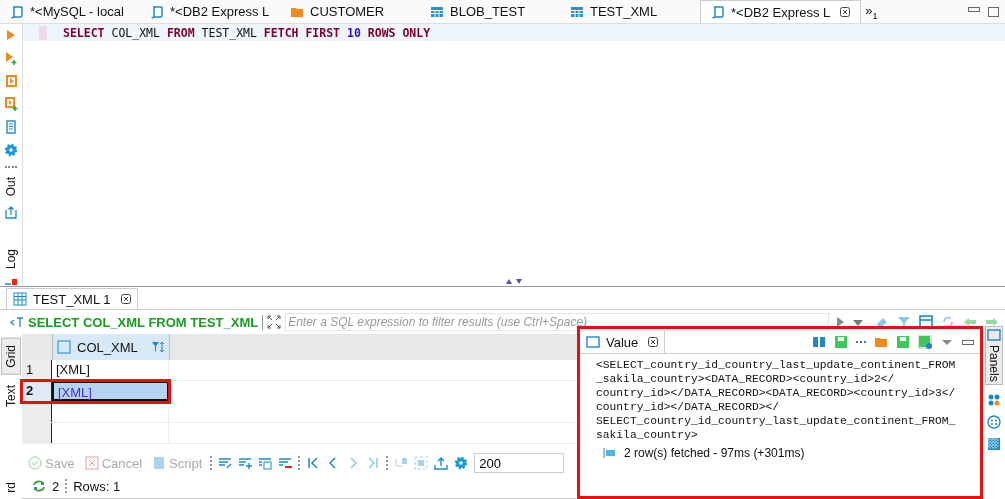  Describe the element at coordinates (37, 391) in the screenshot. I see `row-number: 2` at that location.